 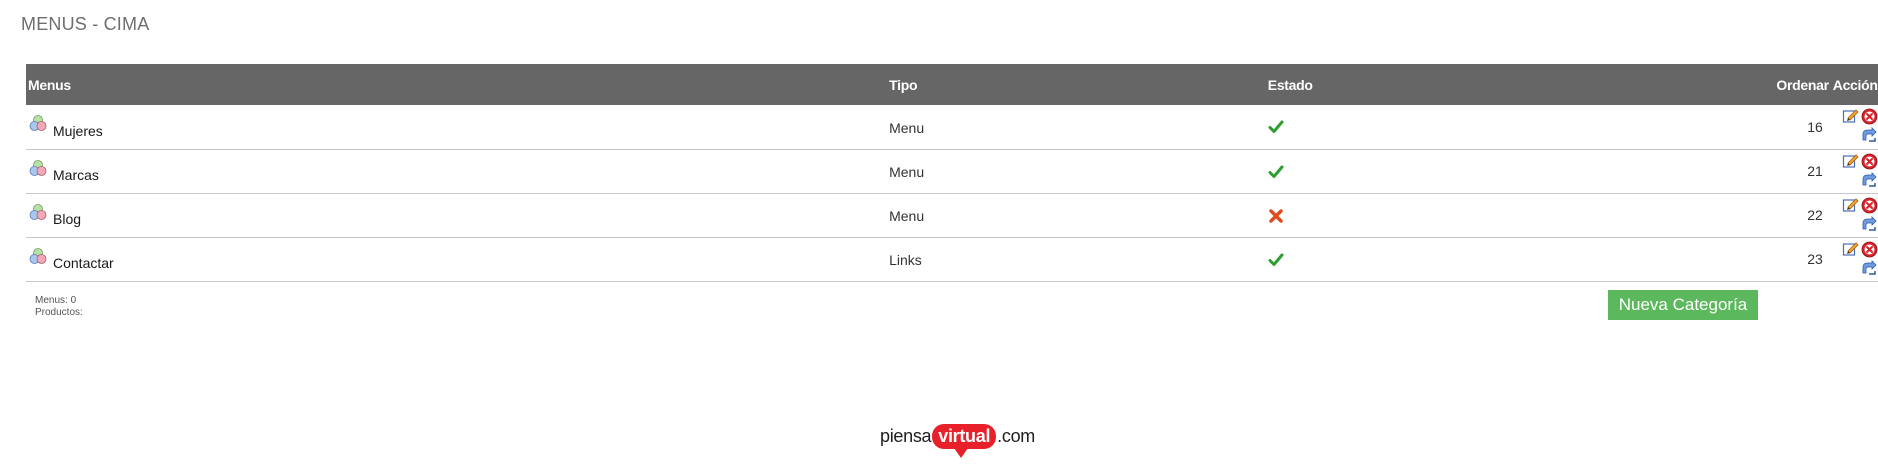 I want to click on row-name-cell: Mujeres, so click(x=457, y=127).